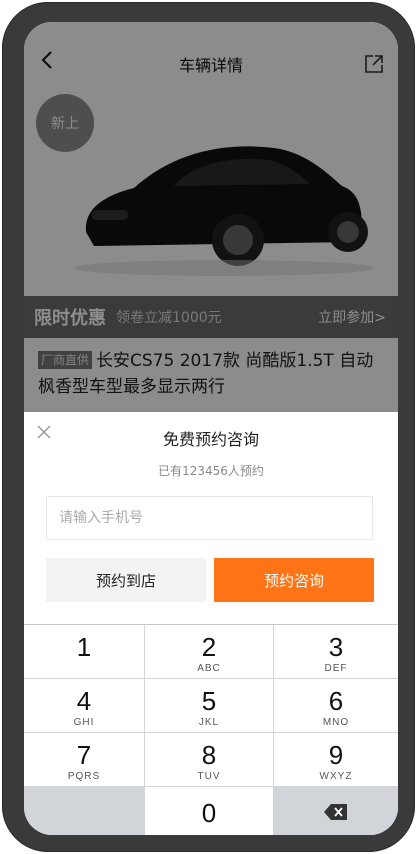 The height and width of the screenshot is (854, 417). I want to click on key-2: 2 ABC, so click(209, 651).